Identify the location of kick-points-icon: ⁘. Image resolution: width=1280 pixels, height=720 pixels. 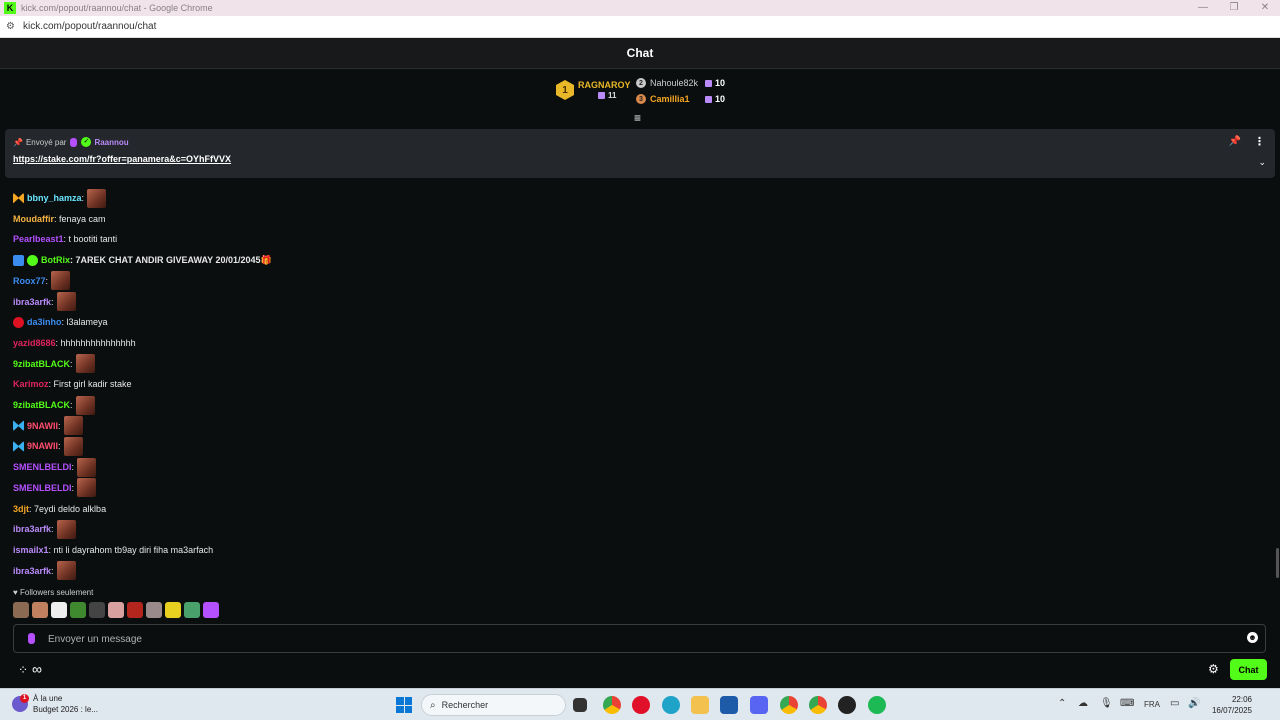
(23, 670).